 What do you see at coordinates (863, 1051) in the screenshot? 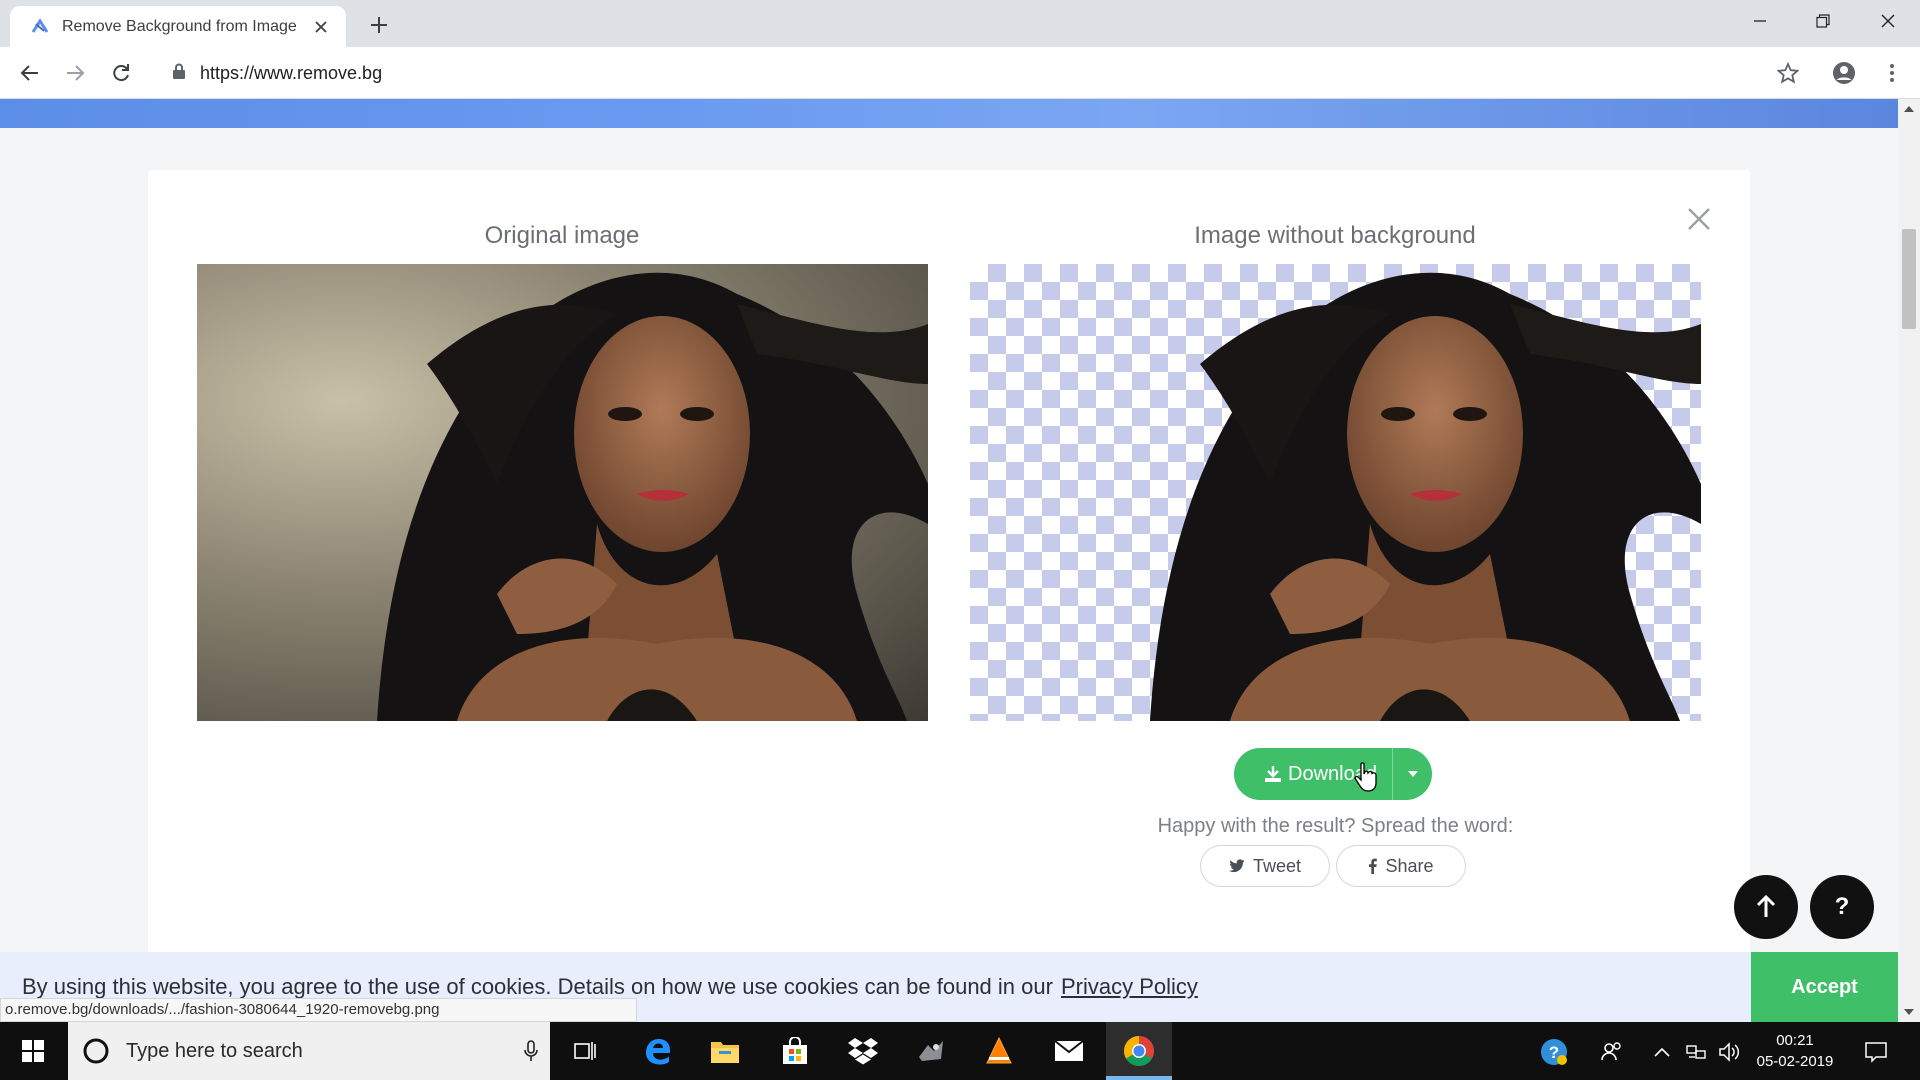
I see `dropbox-icon` at bounding box center [863, 1051].